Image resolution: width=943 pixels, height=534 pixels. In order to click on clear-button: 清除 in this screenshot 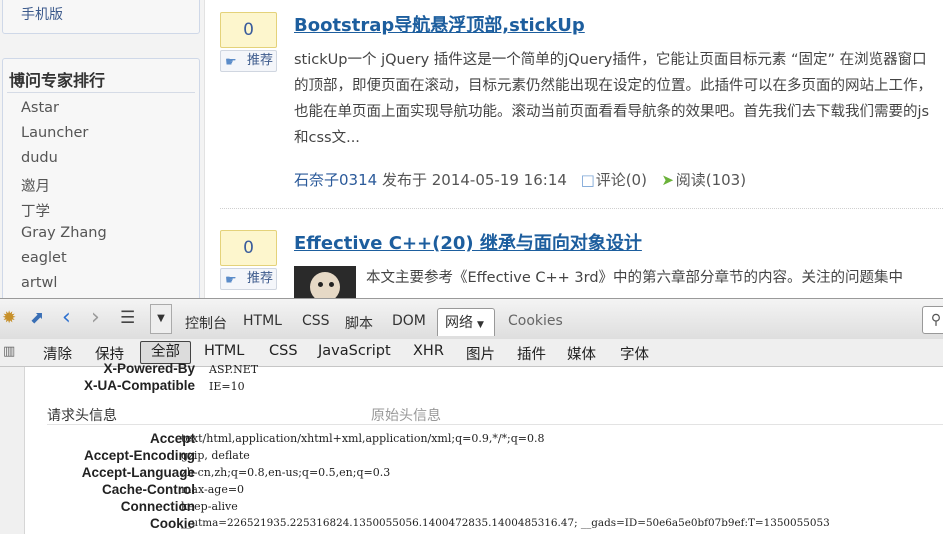, I will do `click(57, 353)`.